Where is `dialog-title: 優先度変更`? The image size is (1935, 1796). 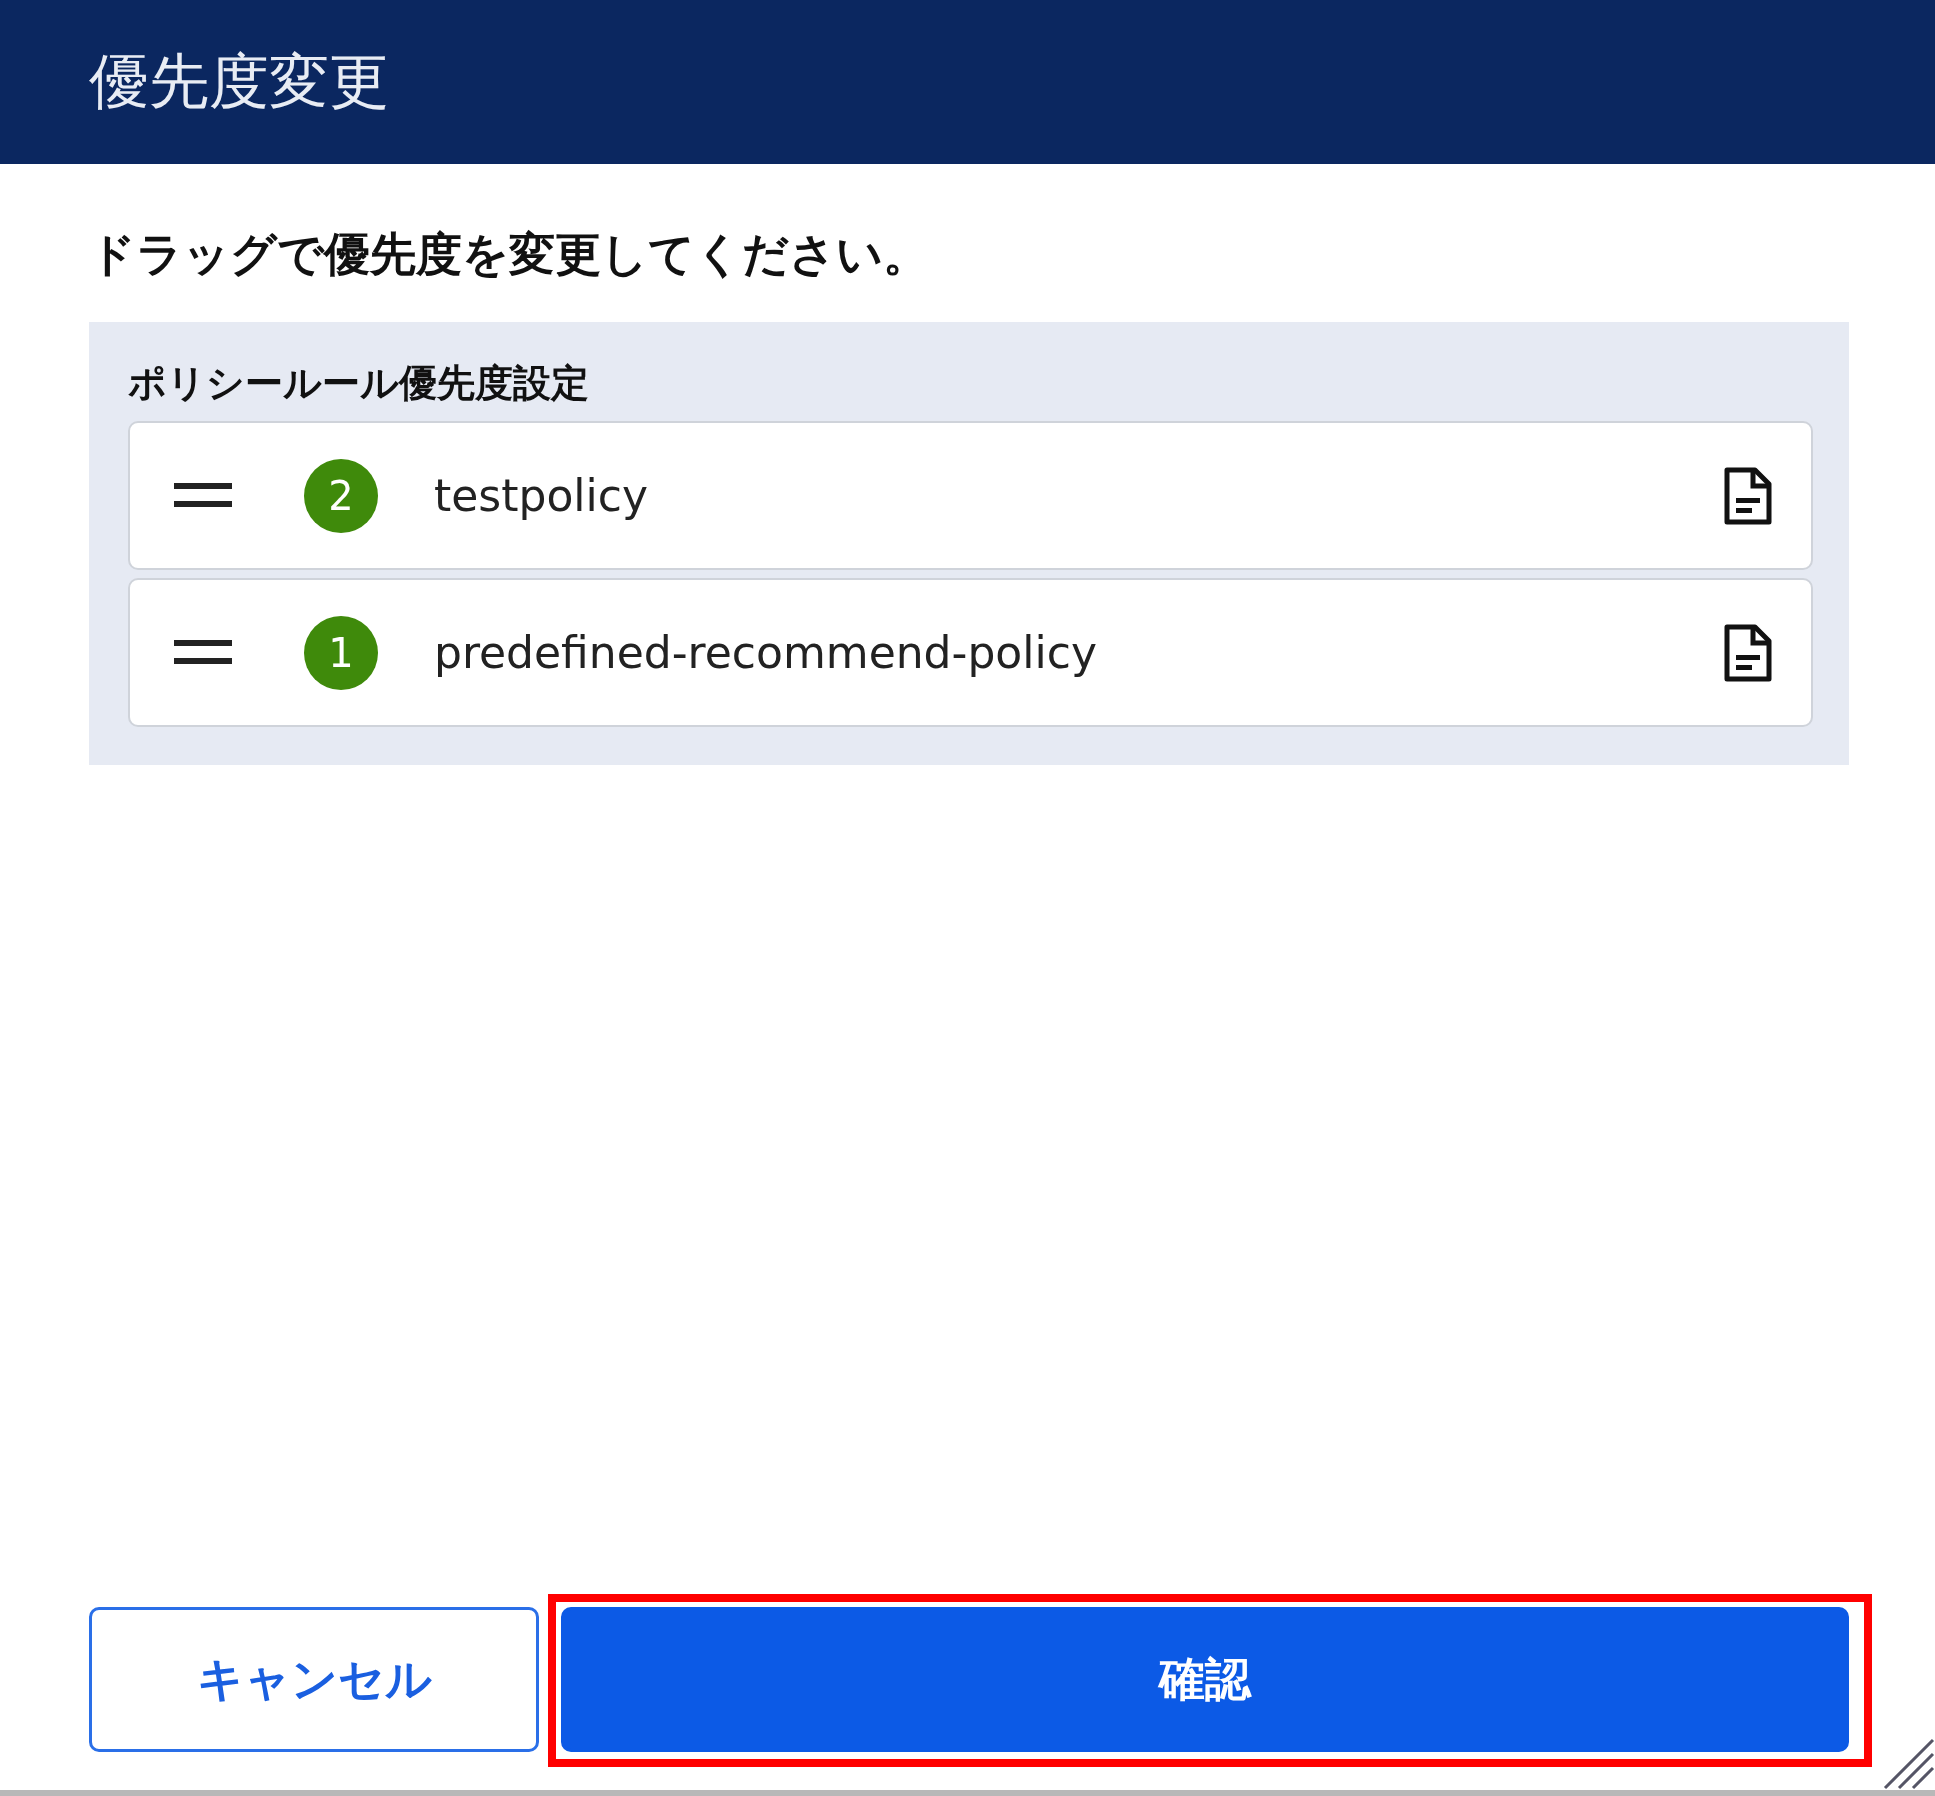 dialog-title: 優先度変更 is located at coordinates (239, 81).